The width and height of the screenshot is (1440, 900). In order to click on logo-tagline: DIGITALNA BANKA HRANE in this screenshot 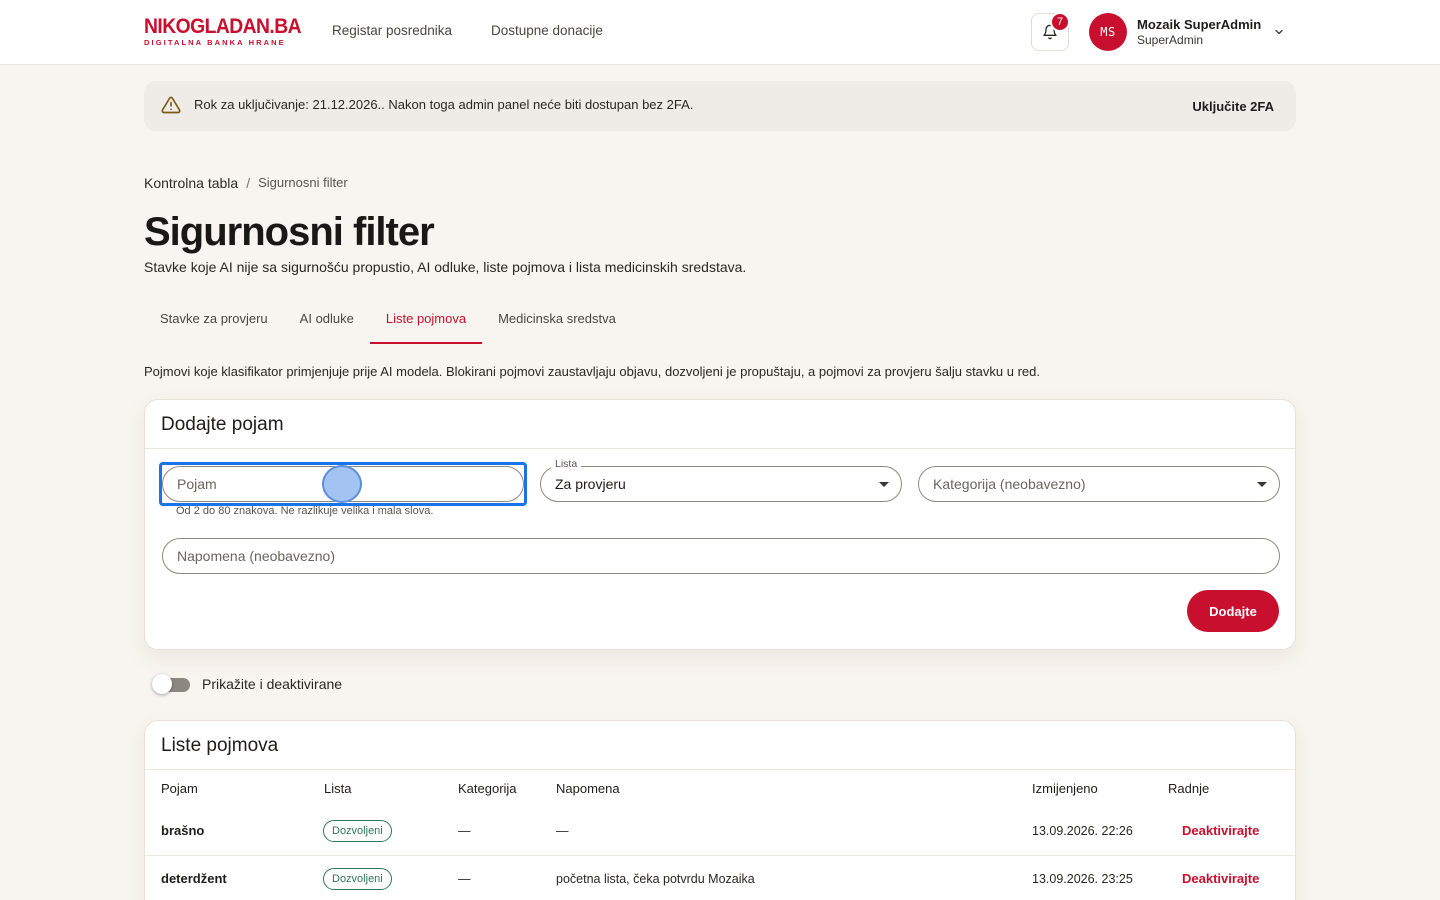, I will do `click(215, 42)`.